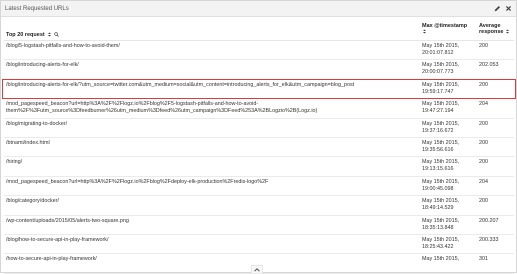  Describe the element at coordinates (445, 26) in the screenshot. I see `column-header-timestamp-label: Max @timestamp` at that location.